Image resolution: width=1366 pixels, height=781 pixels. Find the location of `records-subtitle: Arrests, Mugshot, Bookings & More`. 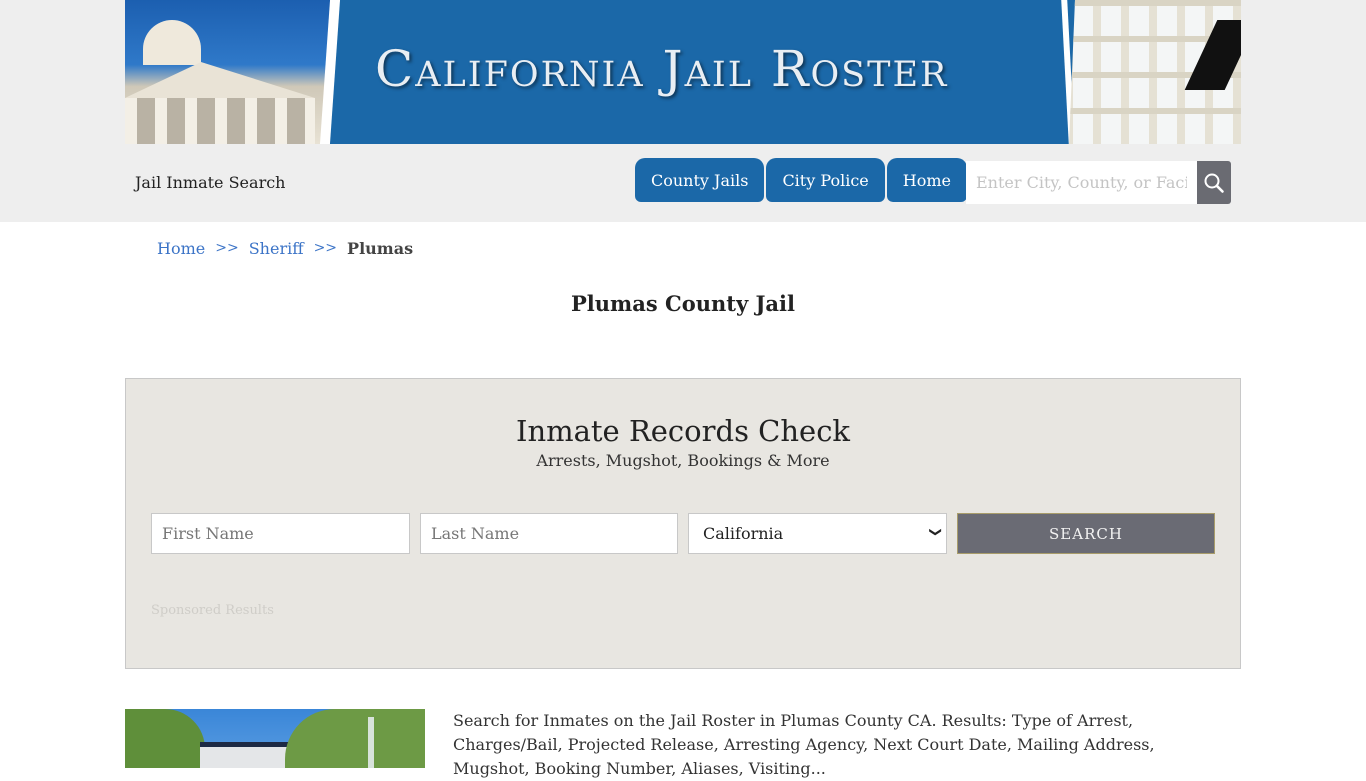

records-subtitle: Arrests, Mugshot, Bookings & More is located at coordinates (683, 460).